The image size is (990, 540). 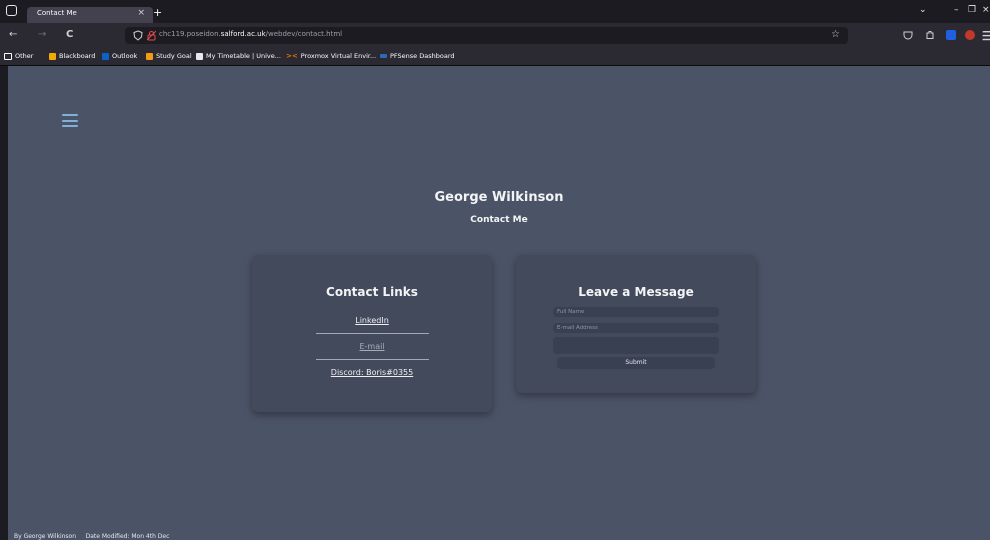 What do you see at coordinates (422, 56) in the screenshot?
I see `bookmark-label: PFSense Dashboard` at bounding box center [422, 56].